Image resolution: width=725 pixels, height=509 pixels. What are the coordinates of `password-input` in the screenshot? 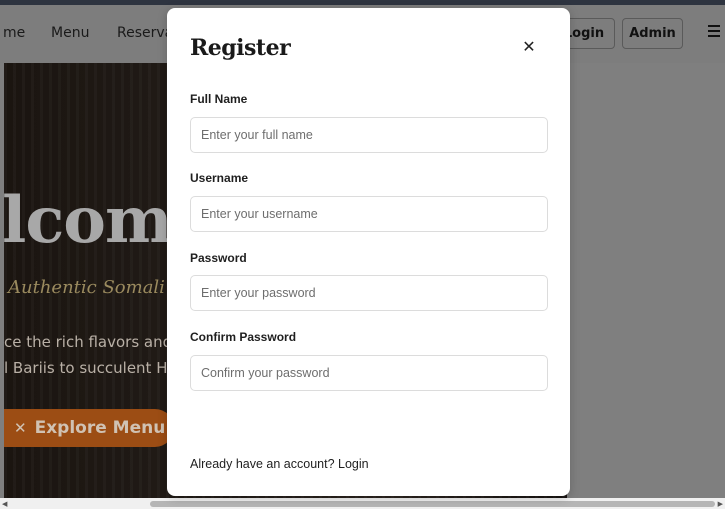 It's located at (369, 293).